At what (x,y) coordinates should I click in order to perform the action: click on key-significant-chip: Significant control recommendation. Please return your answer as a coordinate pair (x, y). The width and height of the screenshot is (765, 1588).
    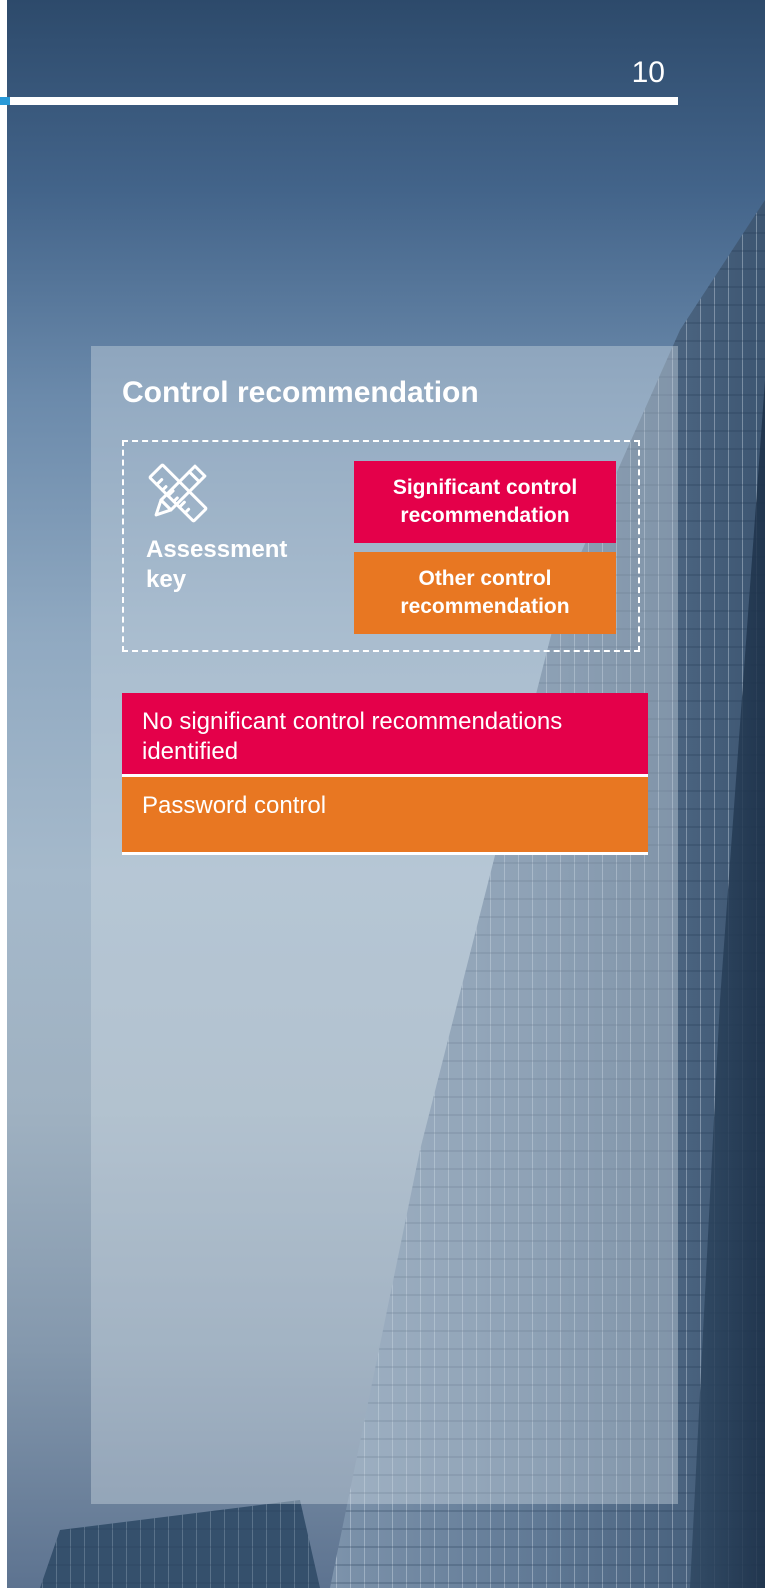
    Looking at the image, I should click on (485, 502).